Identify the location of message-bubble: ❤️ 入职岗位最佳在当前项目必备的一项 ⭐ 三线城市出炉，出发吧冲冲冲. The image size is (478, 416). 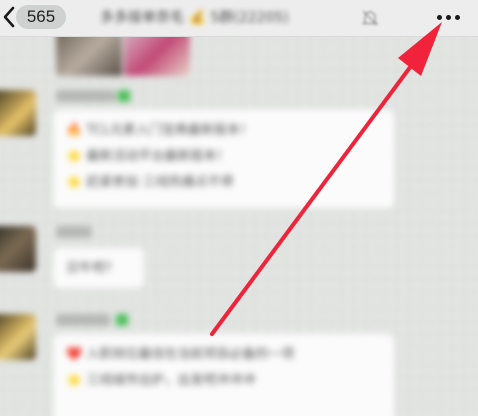
(224, 375).